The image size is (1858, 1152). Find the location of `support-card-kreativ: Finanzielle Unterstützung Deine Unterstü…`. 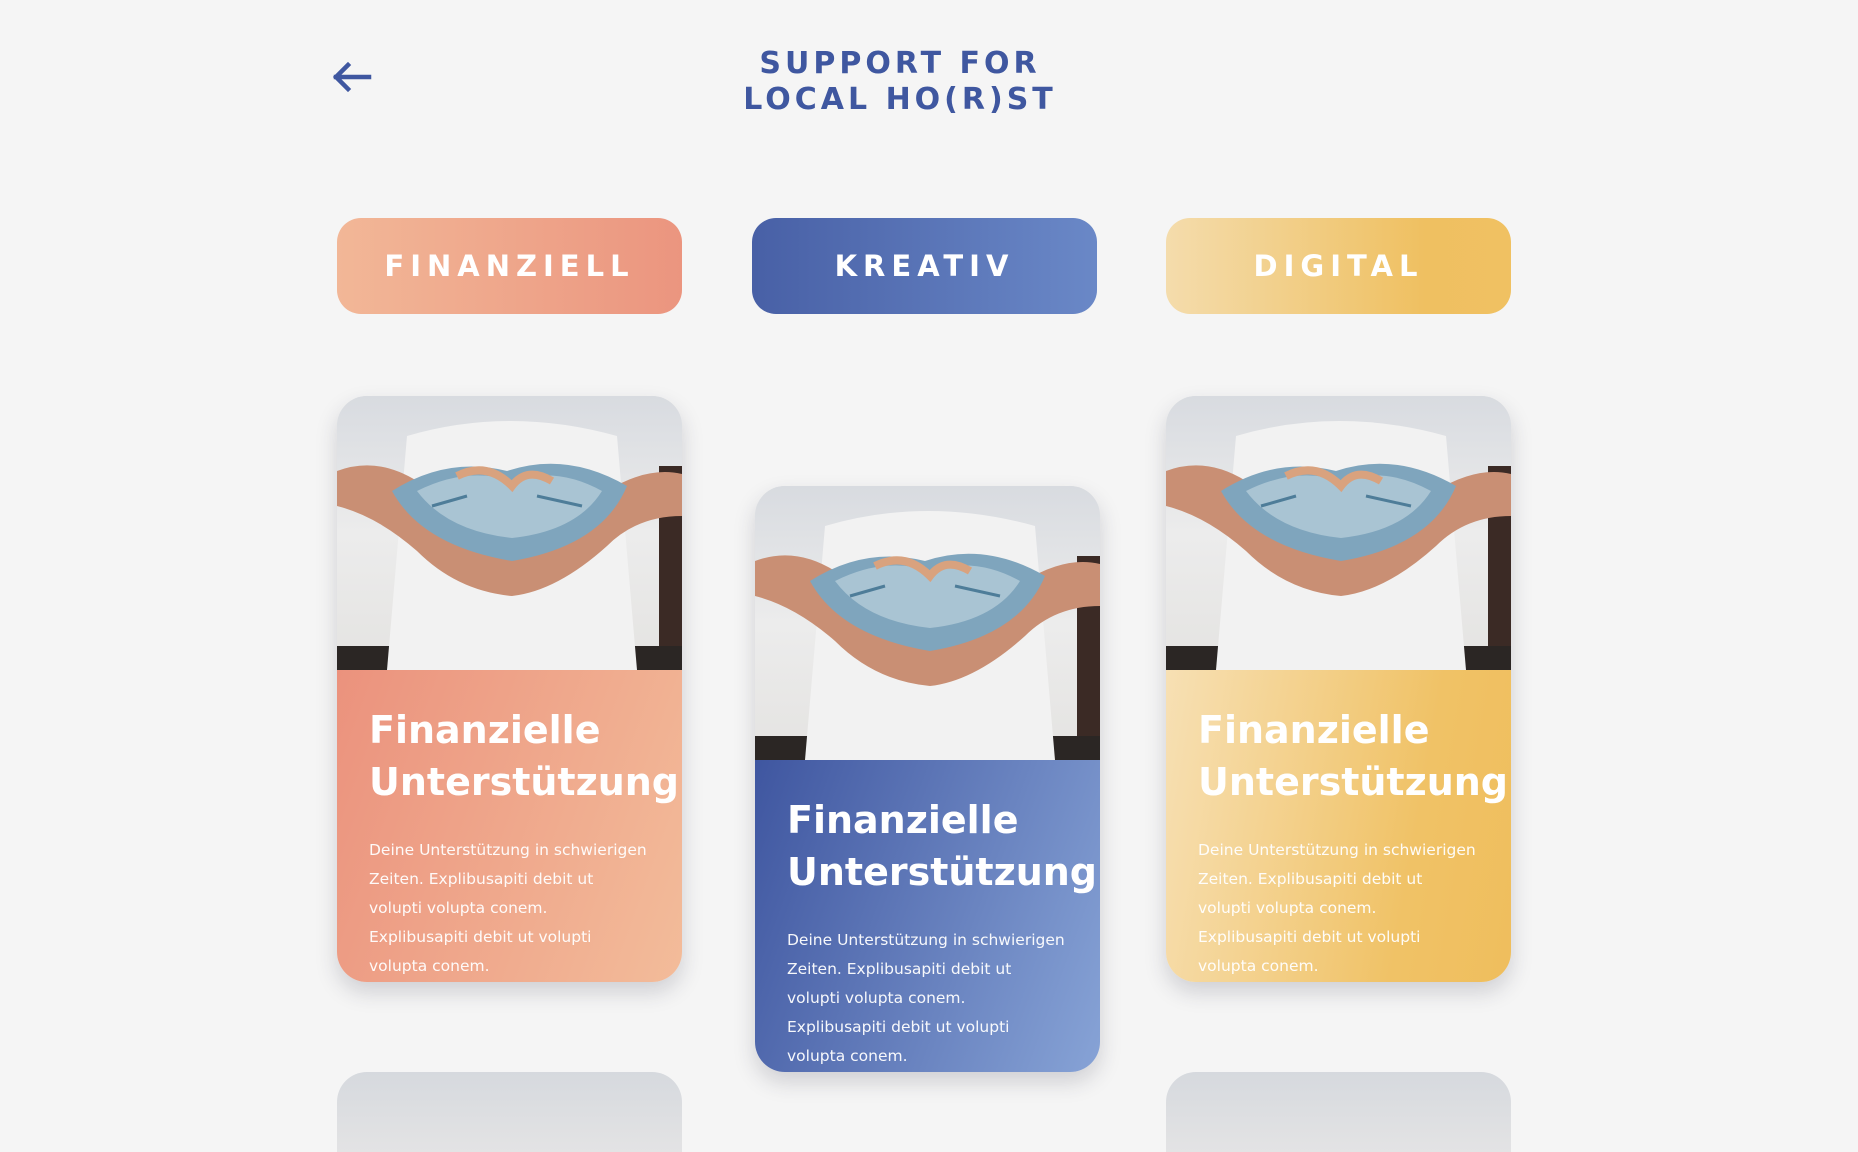

support-card-kreativ: Finanzielle Unterstützung Deine Unterstü… is located at coordinates (927, 779).